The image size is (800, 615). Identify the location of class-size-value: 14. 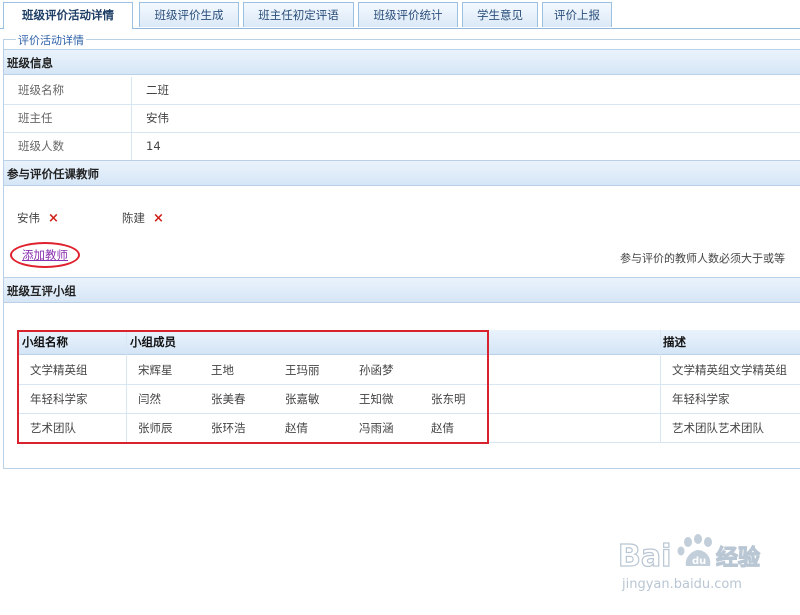
(153, 146).